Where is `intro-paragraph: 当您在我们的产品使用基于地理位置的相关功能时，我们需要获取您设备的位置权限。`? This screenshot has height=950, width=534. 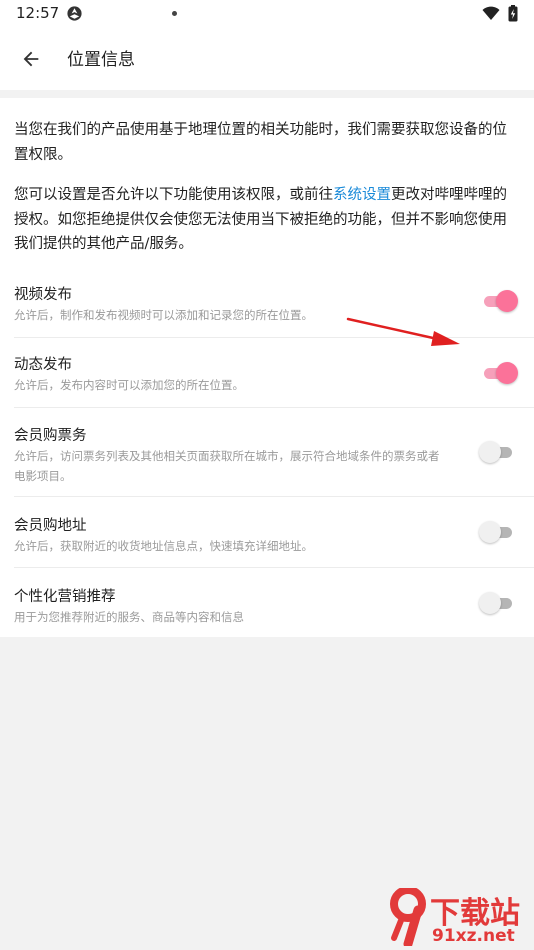 intro-paragraph: 当您在我们的产品使用基于地理位置的相关功能时，我们需要获取您设备的位置权限。 is located at coordinates (260, 142).